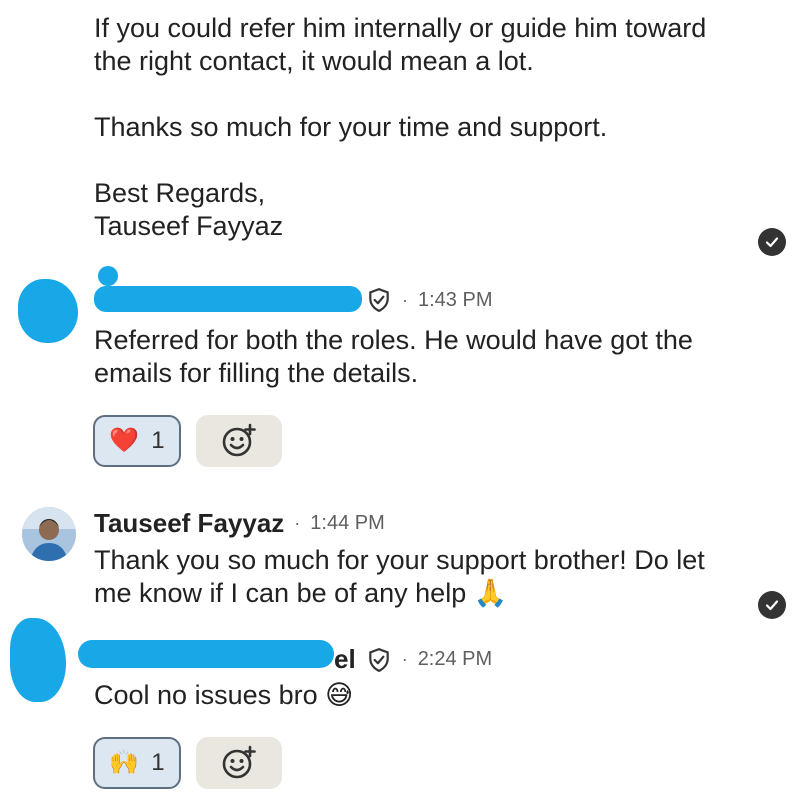 This screenshot has width=800, height=807. I want to click on raised-hands-reaction-button: 🙌 1, so click(137, 763).